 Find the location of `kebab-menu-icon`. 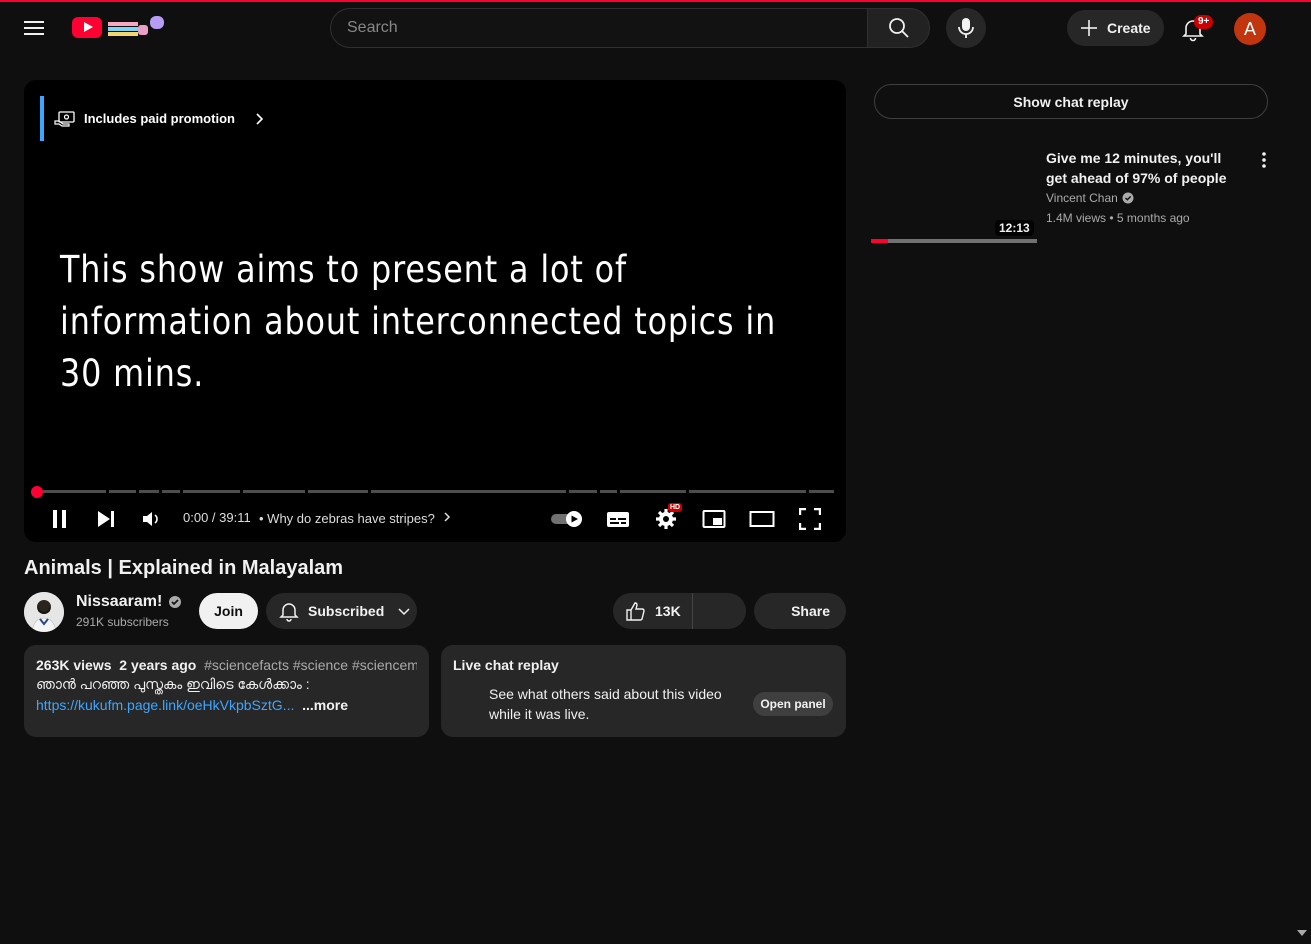

kebab-menu-icon is located at coordinates (1264, 160).